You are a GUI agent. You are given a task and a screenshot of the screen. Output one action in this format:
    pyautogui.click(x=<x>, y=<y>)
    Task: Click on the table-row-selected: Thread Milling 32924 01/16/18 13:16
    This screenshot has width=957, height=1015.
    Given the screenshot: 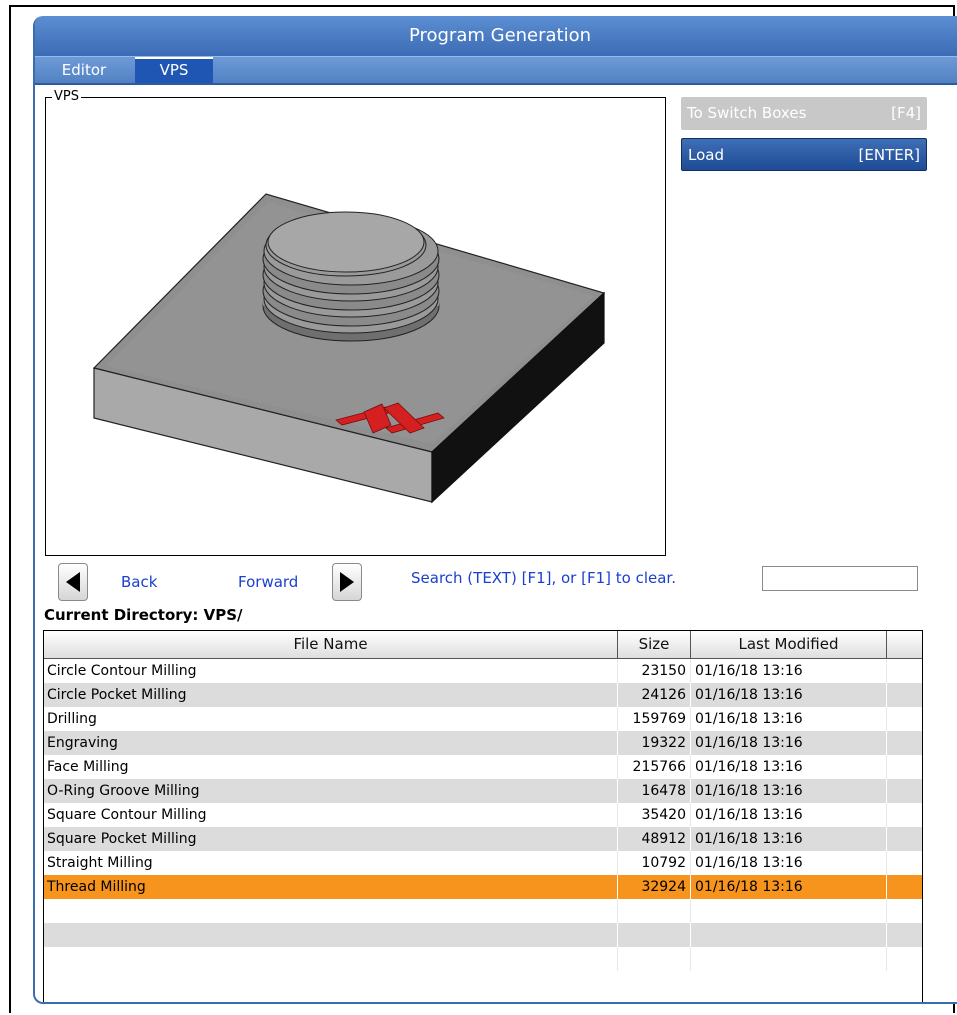 What is the action you would take?
    pyautogui.click(x=483, y=887)
    